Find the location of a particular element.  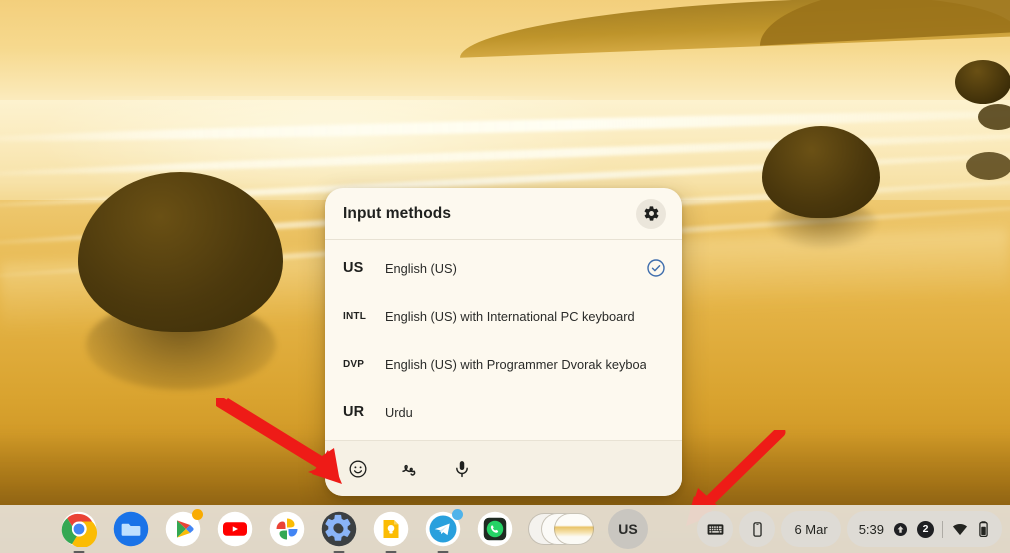

shelf-item-chrome is located at coordinates (79, 531).